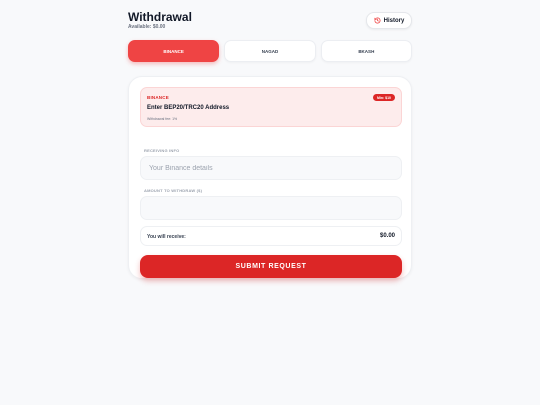 This screenshot has height=405, width=540. I want to click on receiving-info-label: RECEIVING INFO, so click(162, 150).